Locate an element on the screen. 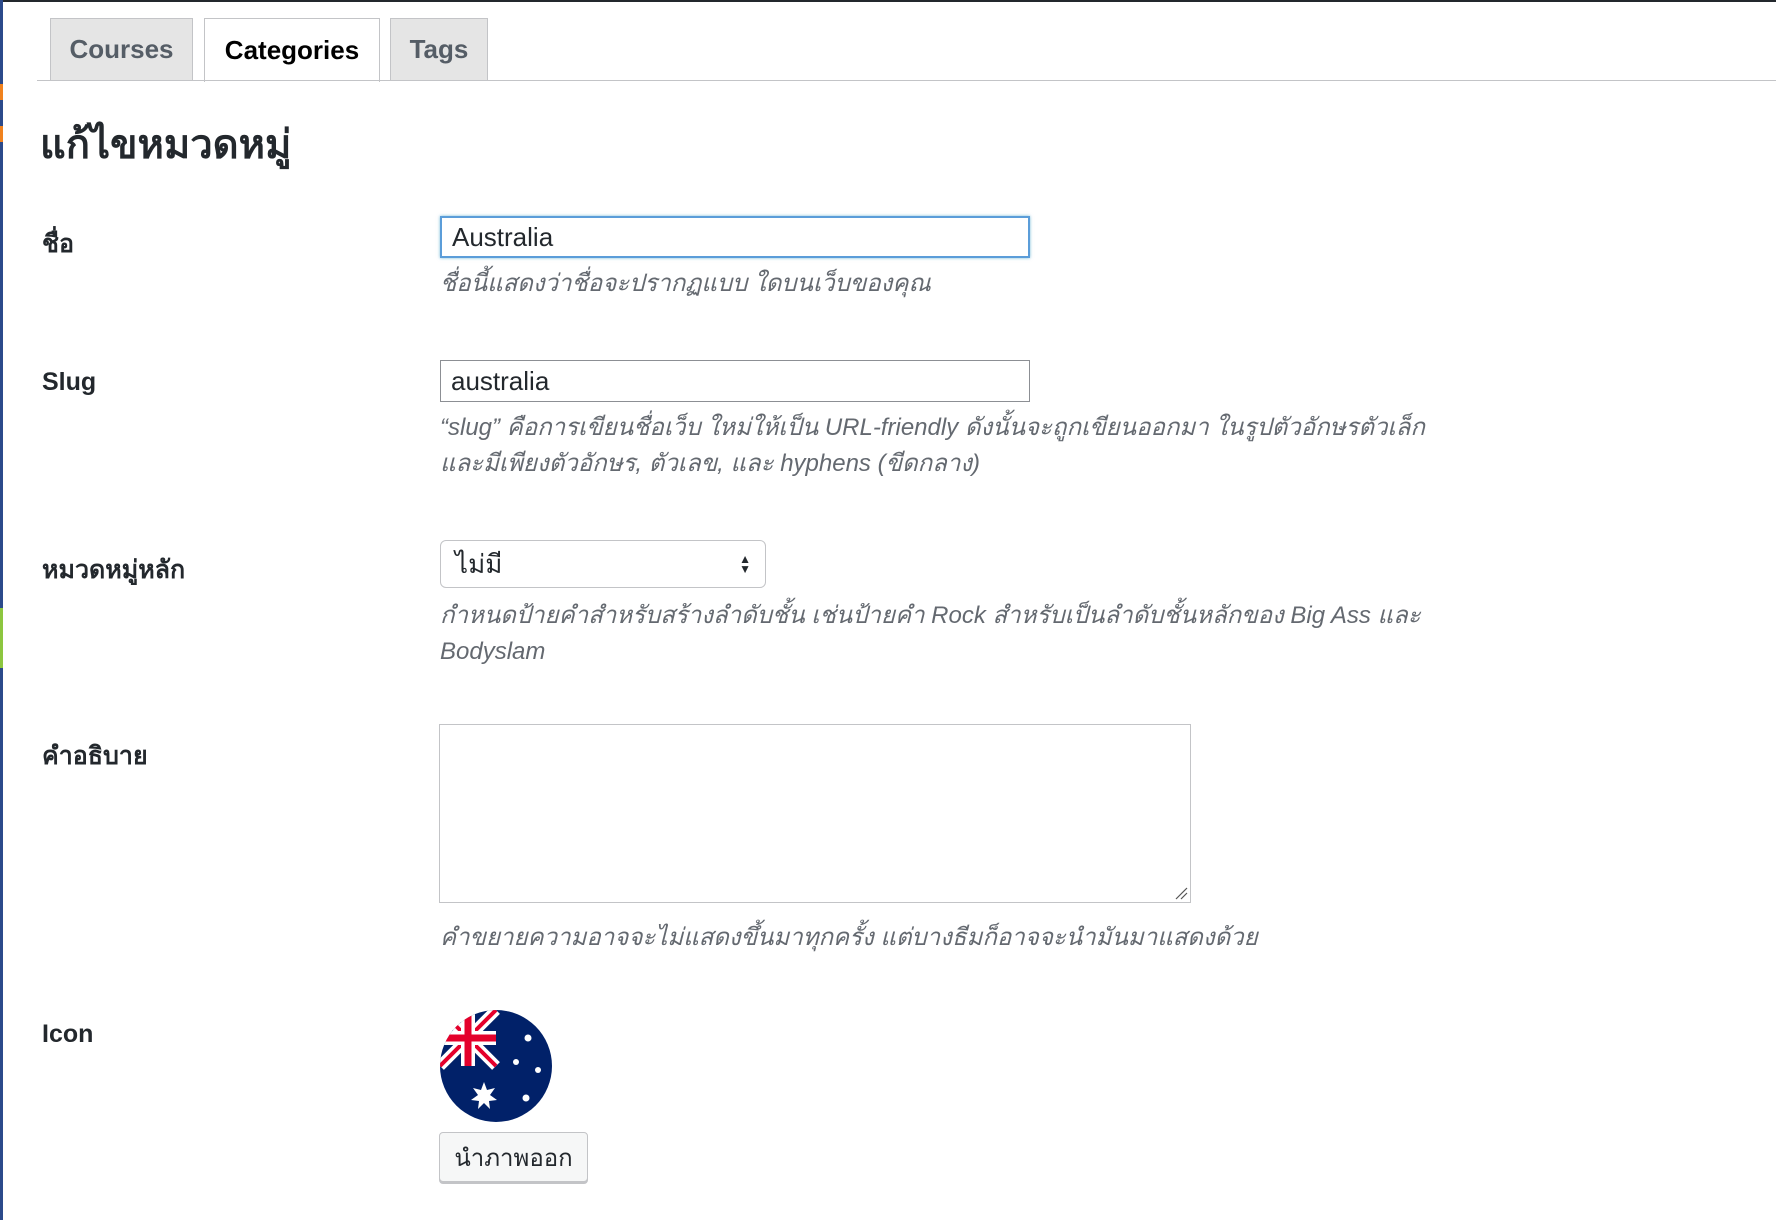 The width and height of the screenshot is (1776, 1220). parent-label: หมวดหมู่หลัก is located at coordinates (114, 570).